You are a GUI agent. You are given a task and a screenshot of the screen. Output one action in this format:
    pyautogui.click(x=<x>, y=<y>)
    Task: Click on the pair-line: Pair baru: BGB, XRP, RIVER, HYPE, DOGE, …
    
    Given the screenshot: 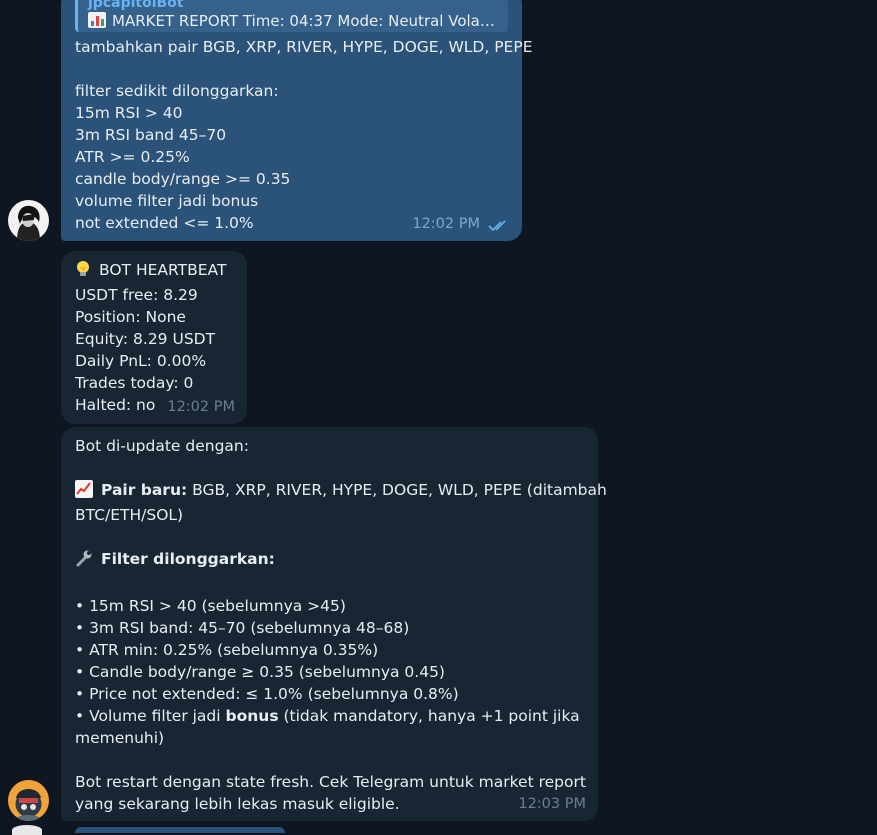 What is the action you would take?
    pyautogui.click(x=341, y=491)
    